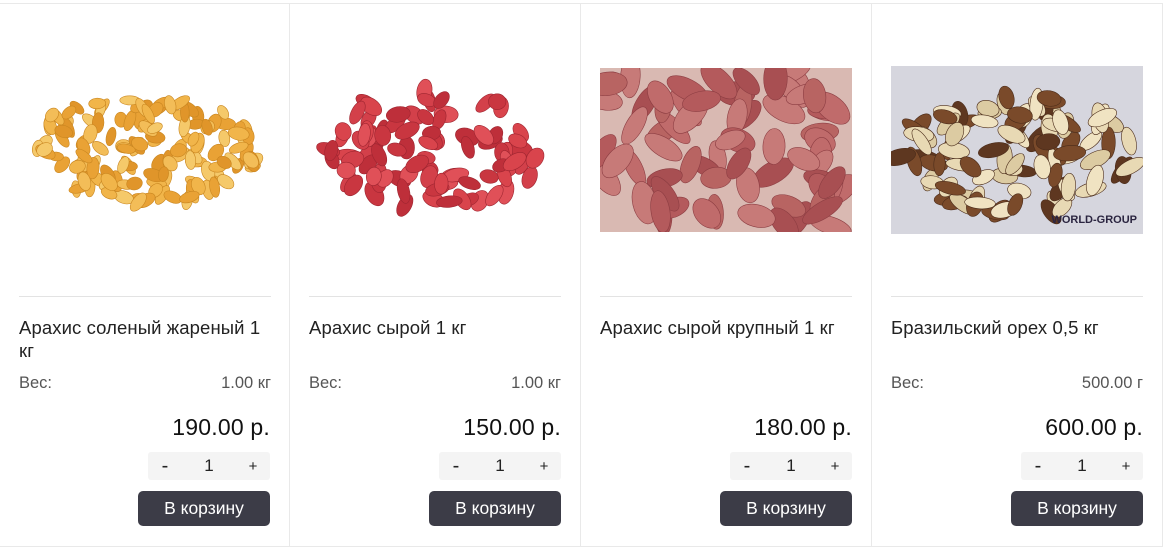 The height and width of the screenshot is (549, 1163). Describe the element at coordinates (1112, 383) in the screenshot. I see `weight-value: 500.00 г` at that location.